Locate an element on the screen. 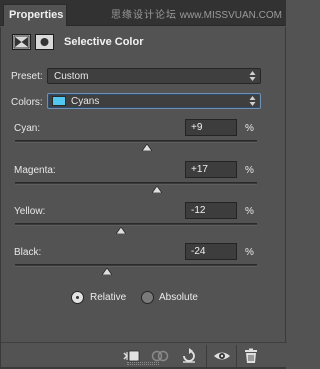 The image size is (320, 369). yellow-slider-thumb is located at coordinates (121, 230).